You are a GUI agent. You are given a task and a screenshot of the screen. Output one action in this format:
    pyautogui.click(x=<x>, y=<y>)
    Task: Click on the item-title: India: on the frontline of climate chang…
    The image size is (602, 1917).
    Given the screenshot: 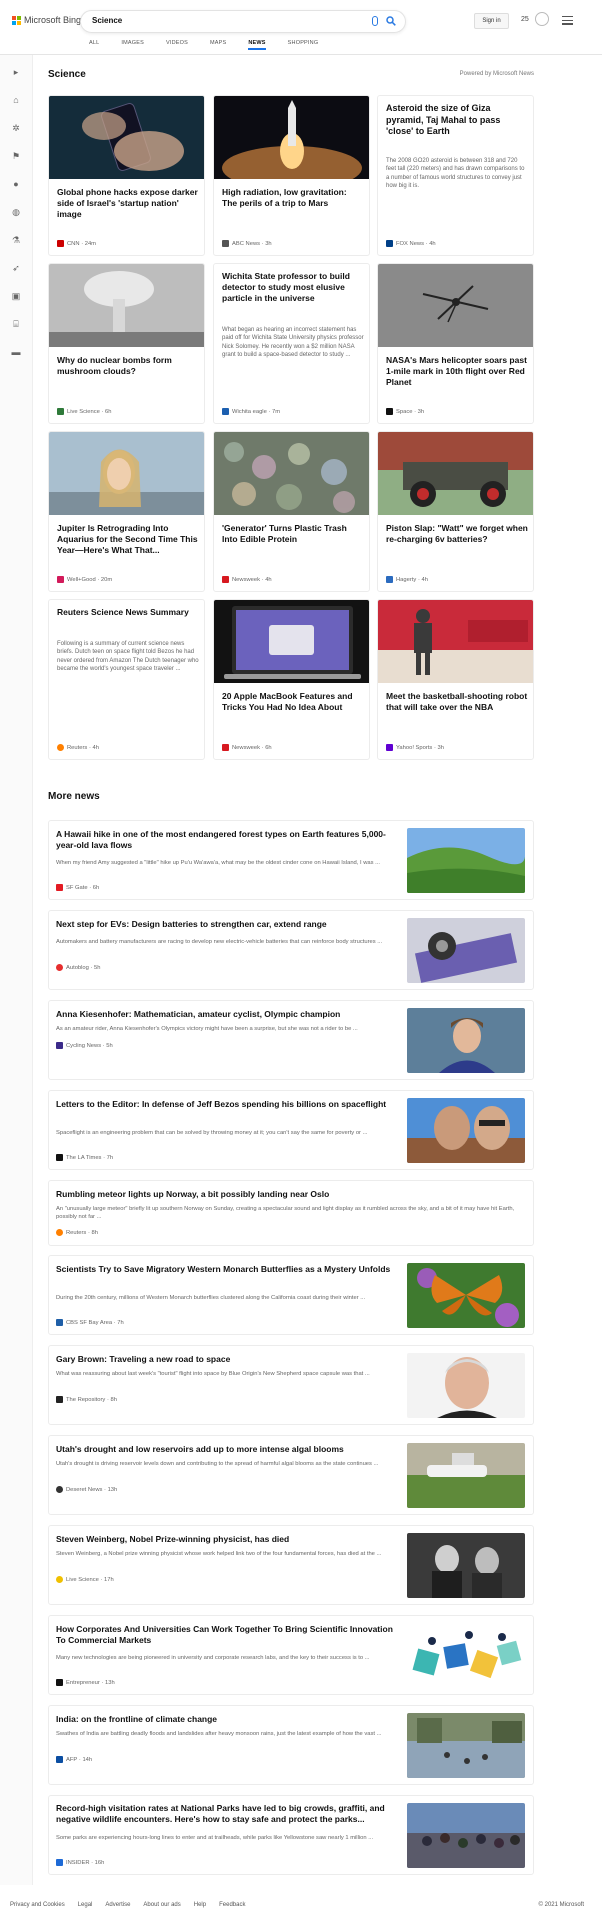 What is the action you would take?
    pyautogui.click(x=229, y=1719)
    